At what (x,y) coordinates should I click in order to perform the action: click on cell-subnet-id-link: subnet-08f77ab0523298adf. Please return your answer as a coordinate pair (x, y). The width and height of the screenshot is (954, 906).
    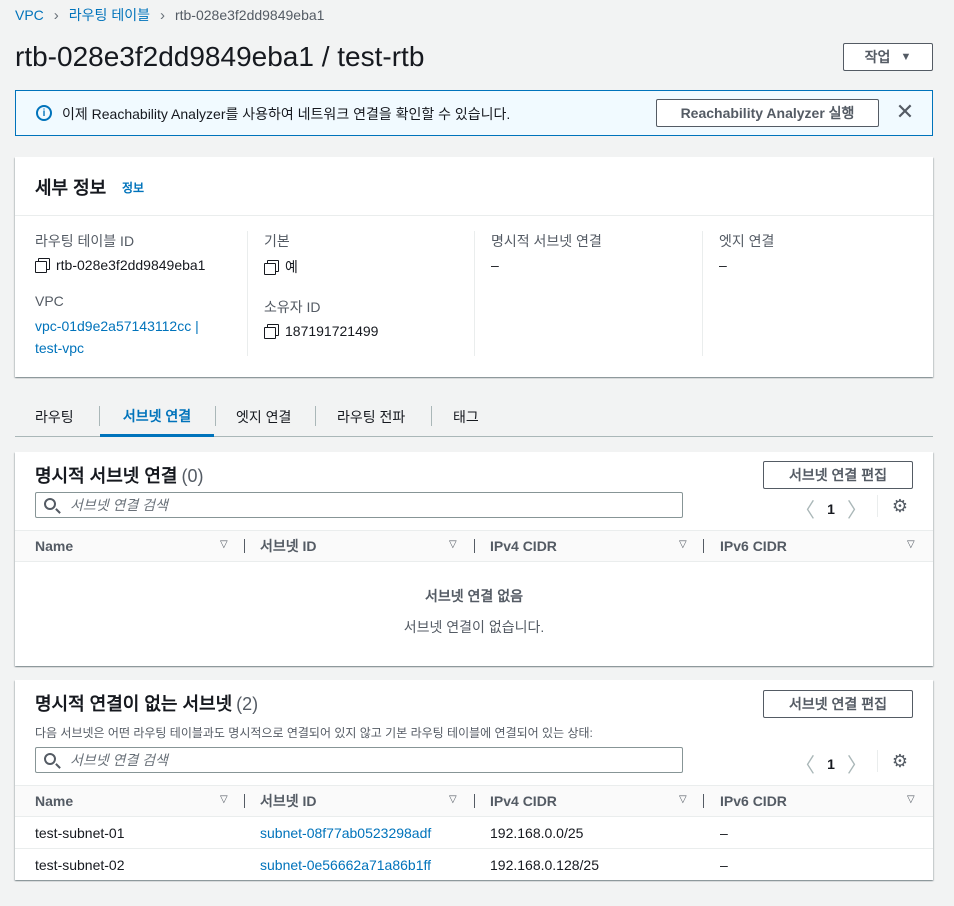
    Looking at the image, I should click on (345, 833).